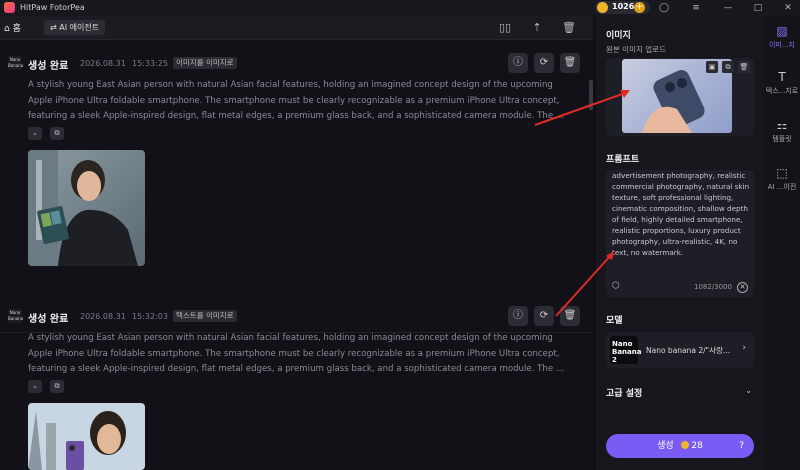 This screenshot has height=470, width=800. I want to click on annotation-arrows, so click(582, 203).